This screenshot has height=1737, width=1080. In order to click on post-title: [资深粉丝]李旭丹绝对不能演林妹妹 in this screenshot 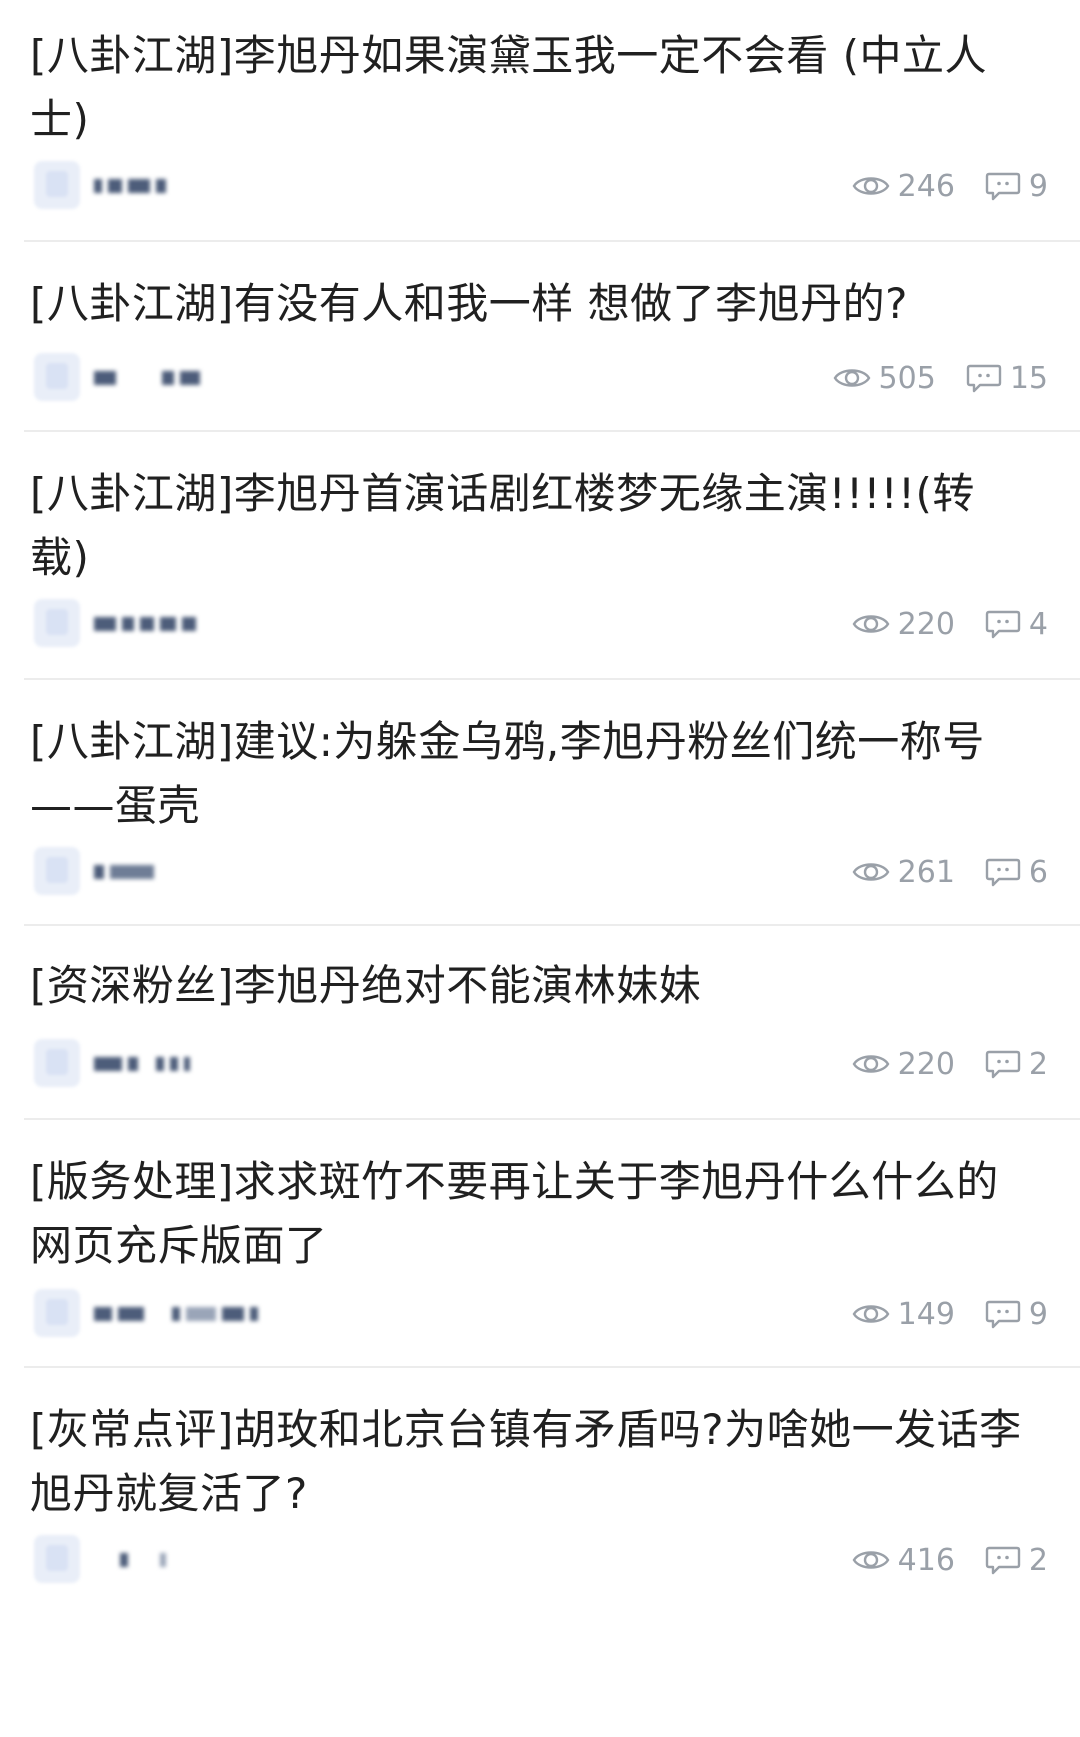, I will do `click(530, 986)`.